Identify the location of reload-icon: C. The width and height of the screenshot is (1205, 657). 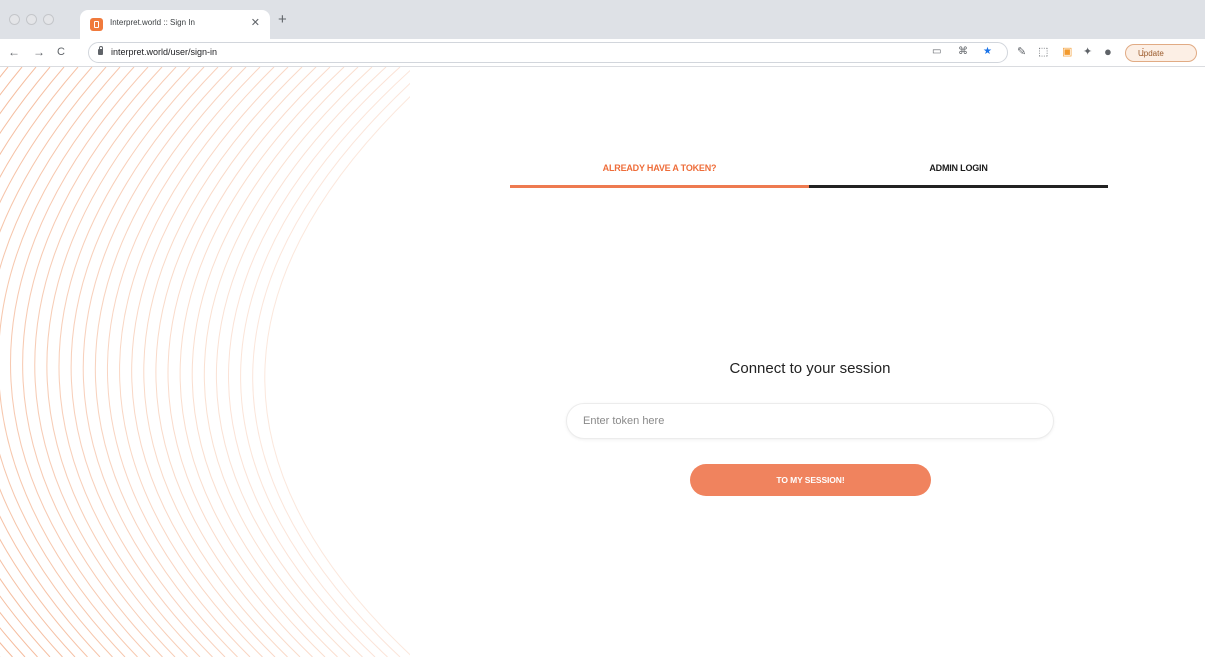
(61, 52).